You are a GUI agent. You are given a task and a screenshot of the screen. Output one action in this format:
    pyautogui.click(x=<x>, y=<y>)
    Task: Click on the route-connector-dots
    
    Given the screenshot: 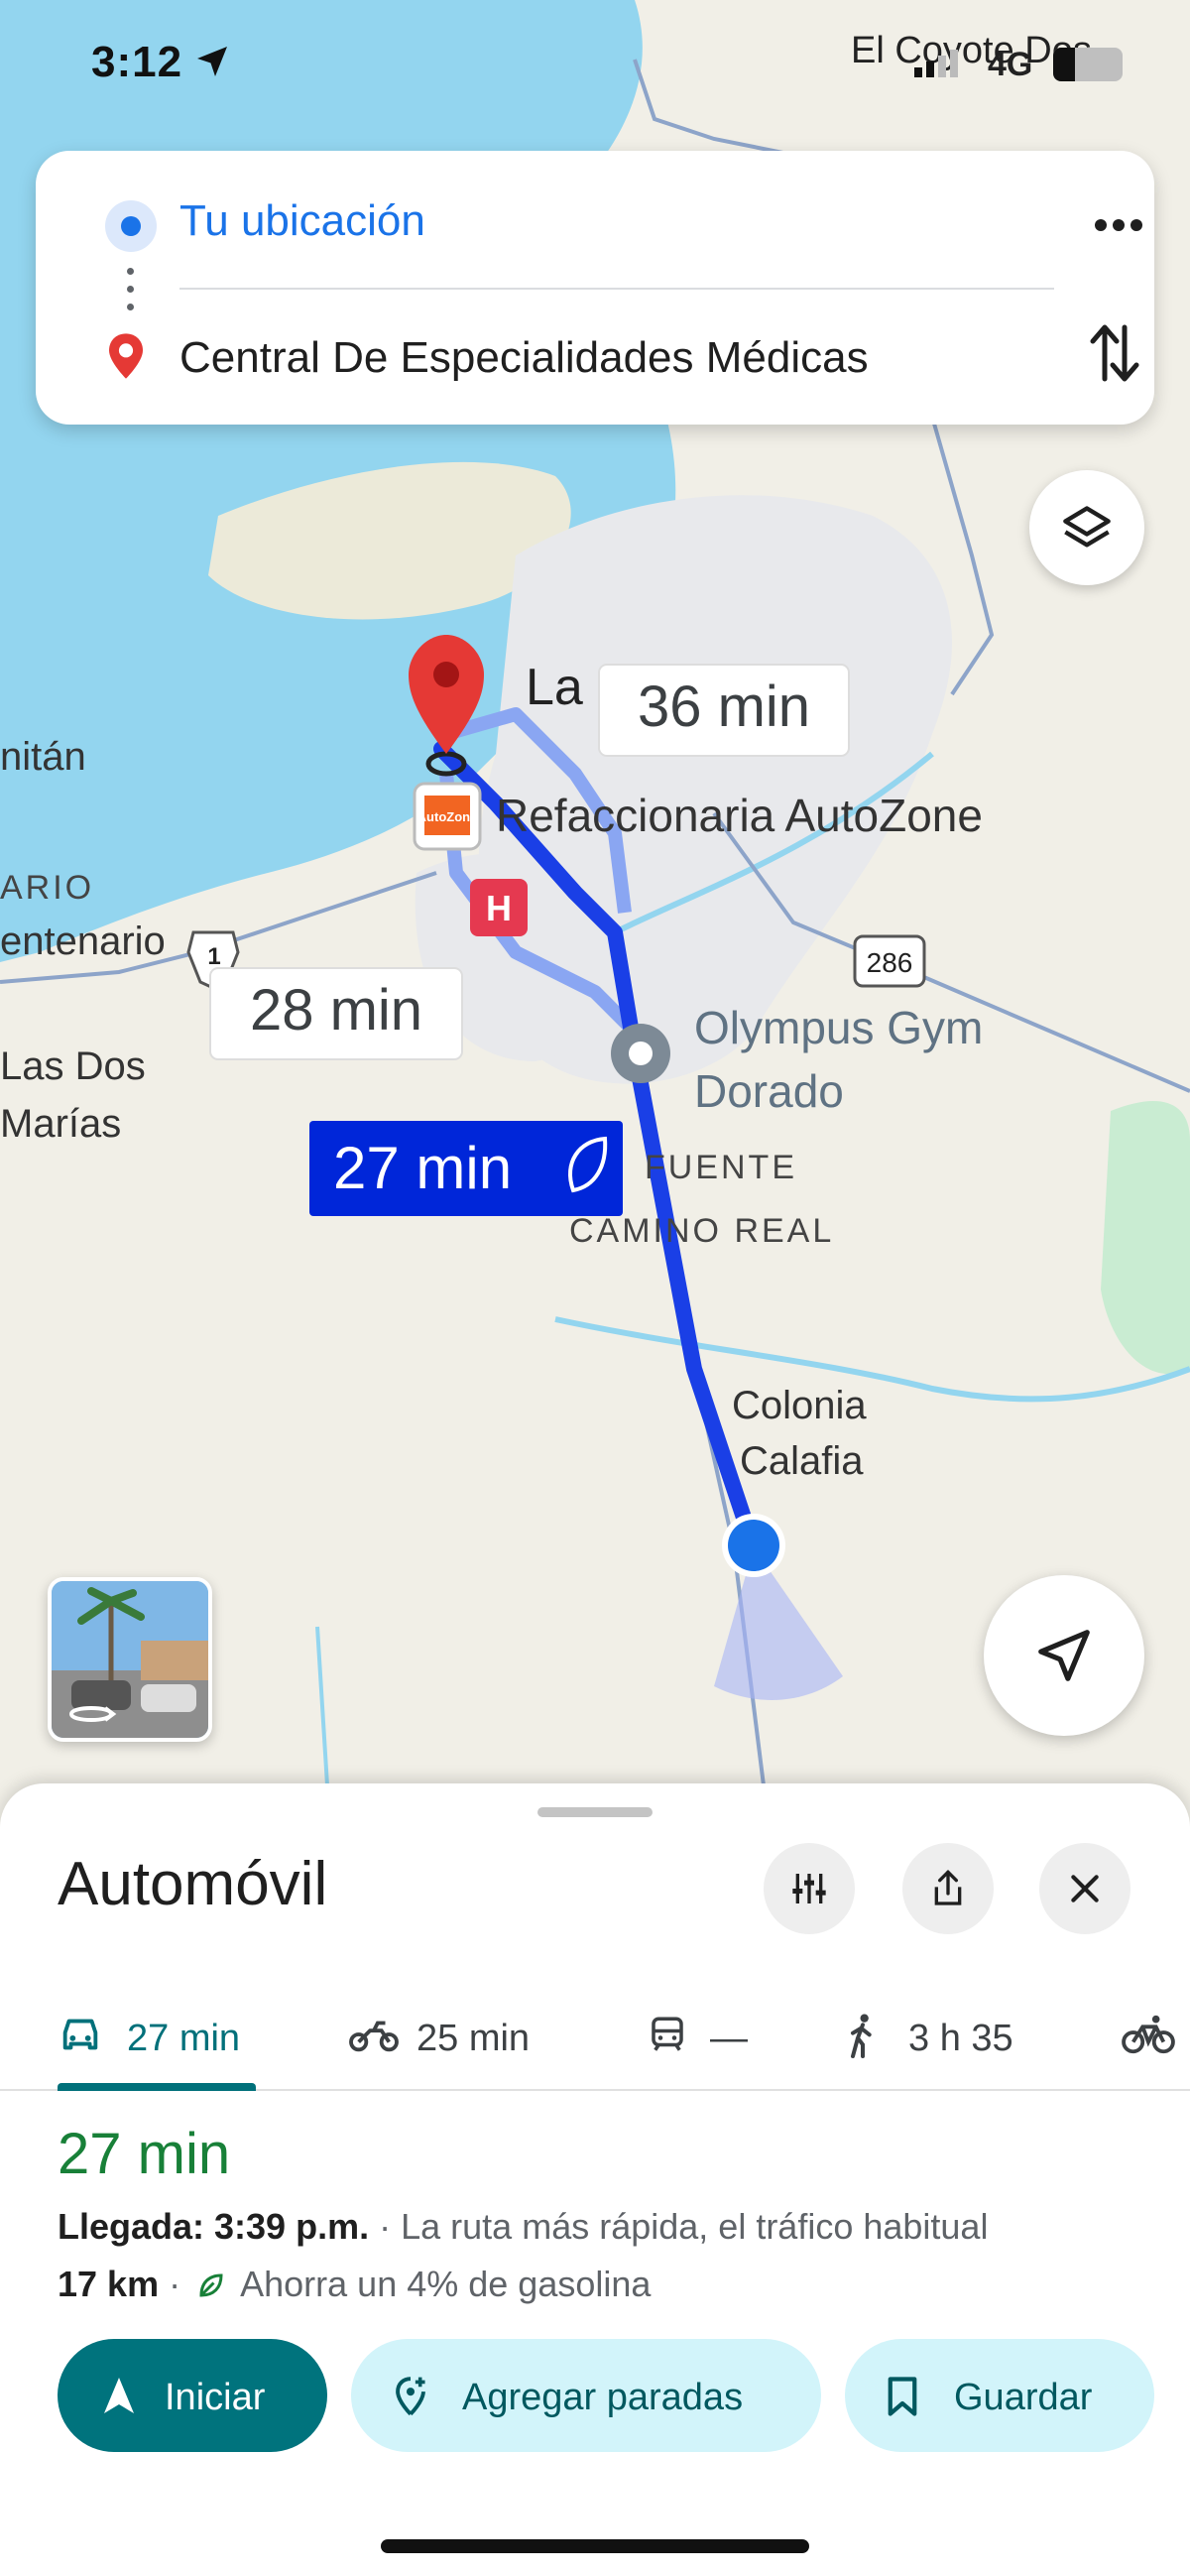 What is the action you would take?
    pyautogui.click(x=131, y=294)
    